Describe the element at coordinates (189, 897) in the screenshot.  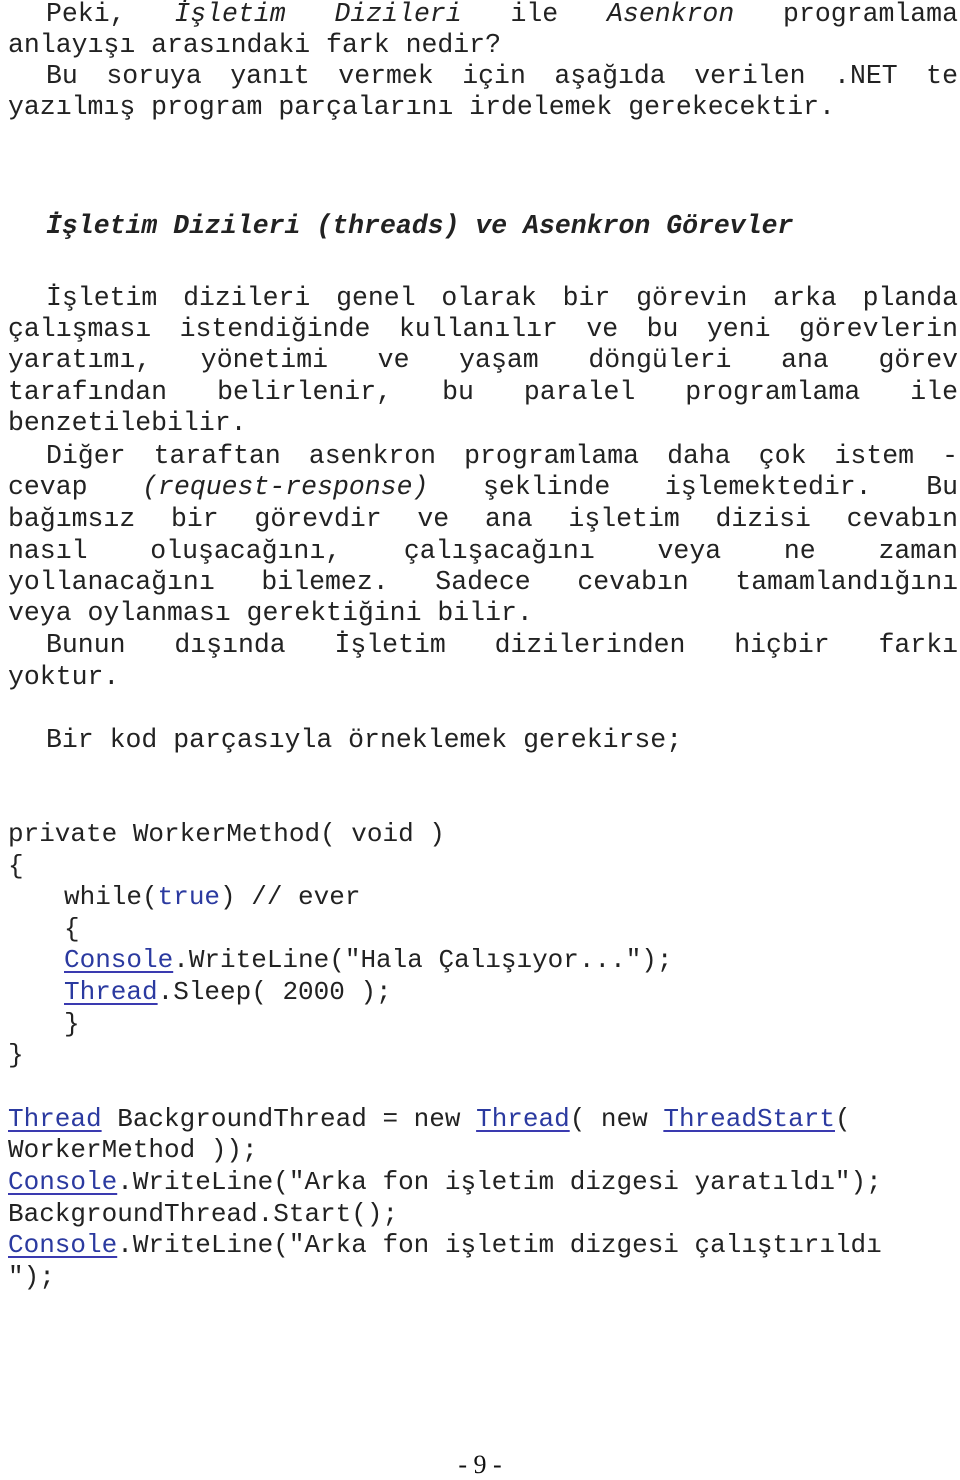
I see `keyword: true` at that location.